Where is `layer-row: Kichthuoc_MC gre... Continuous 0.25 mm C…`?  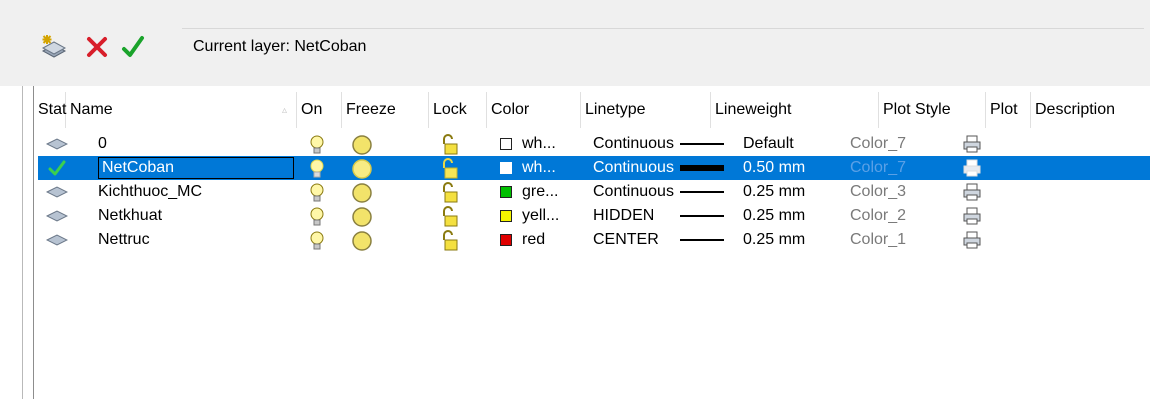 layer-row: Kichthuoc_MC gre... Continuous 0.25 mm C… is located at coordinates (594, 192).